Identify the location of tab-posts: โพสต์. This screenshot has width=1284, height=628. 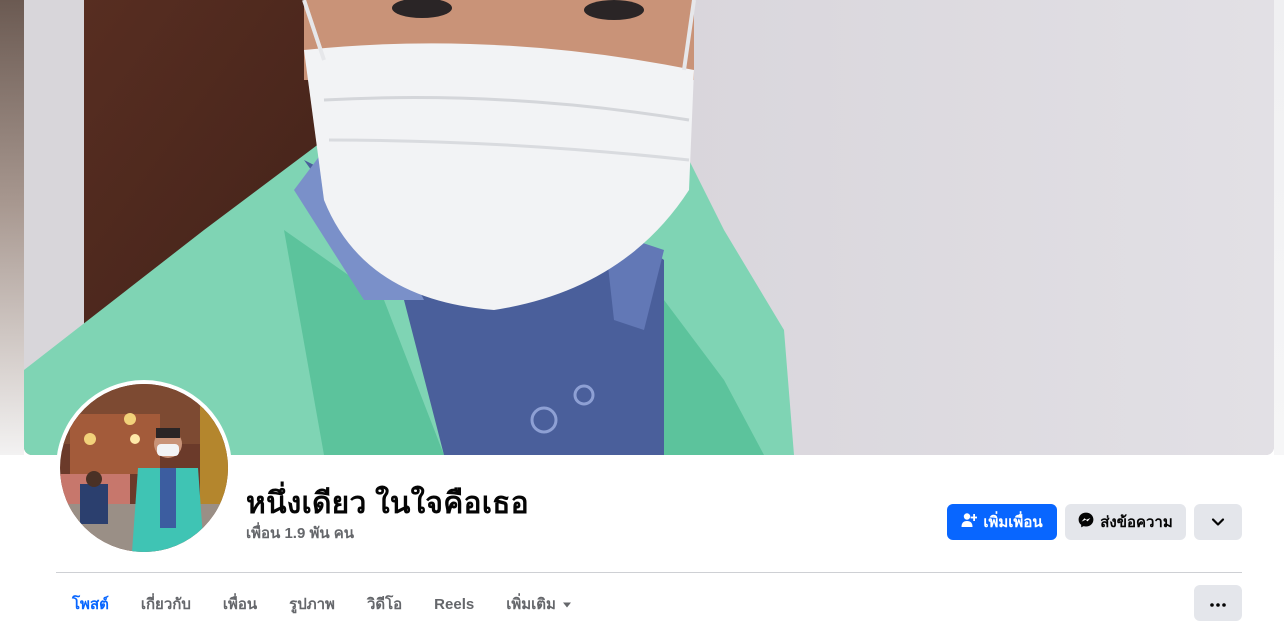
(90, 604).